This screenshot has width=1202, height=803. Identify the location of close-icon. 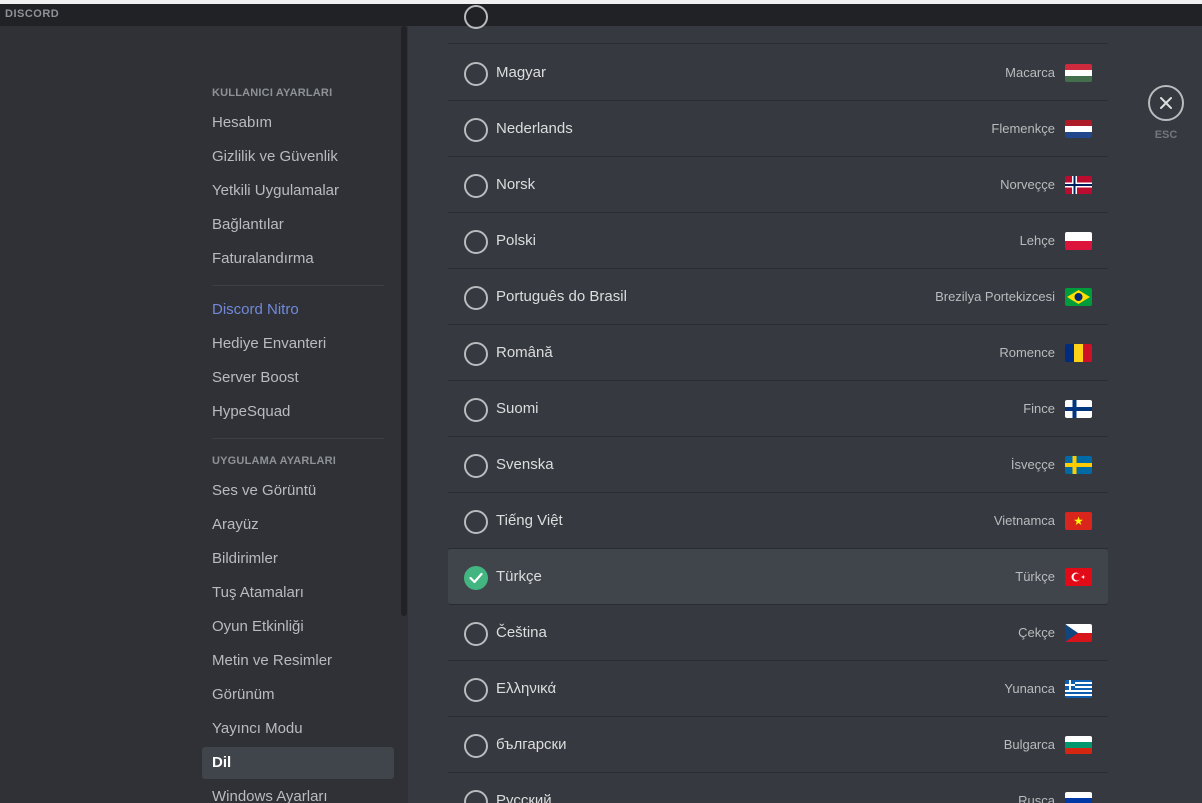
(1166, 103).